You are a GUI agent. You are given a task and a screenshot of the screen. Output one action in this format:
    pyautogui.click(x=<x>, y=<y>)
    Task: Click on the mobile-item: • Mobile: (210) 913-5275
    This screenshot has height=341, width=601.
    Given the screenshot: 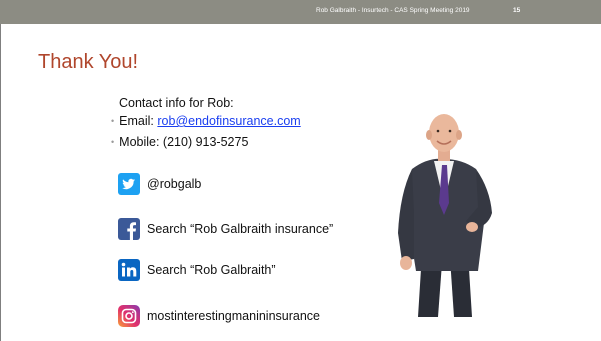 What is the action you would take?
    pyautogui.click(x=179, y=142)
    